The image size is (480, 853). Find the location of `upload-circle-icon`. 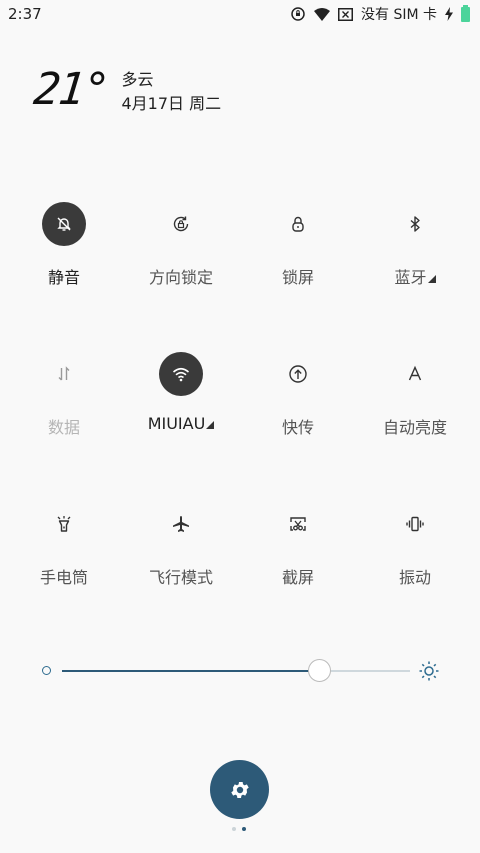

upload-circle-icon is located at coordinates (298, 374).